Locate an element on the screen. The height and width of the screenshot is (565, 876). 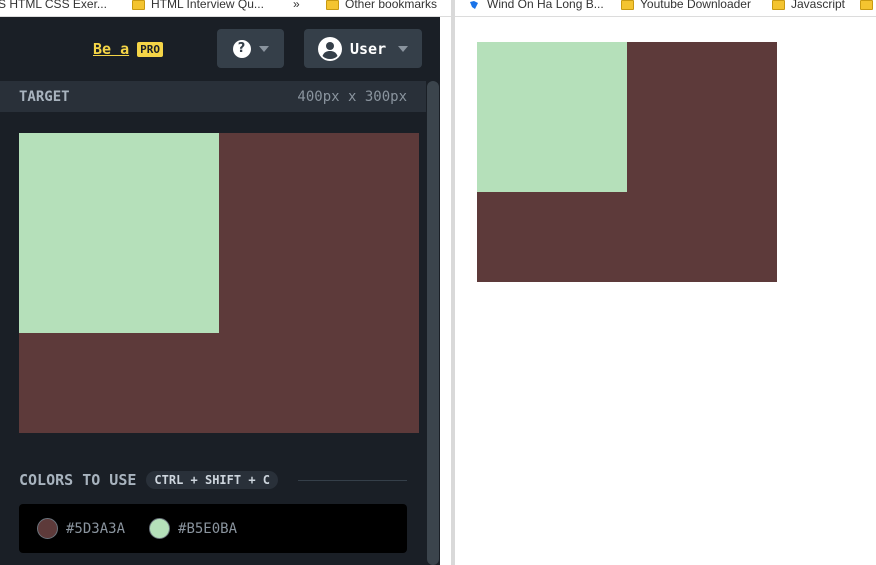
bookmark-folder-overflow is located at coordinates (868, 6).